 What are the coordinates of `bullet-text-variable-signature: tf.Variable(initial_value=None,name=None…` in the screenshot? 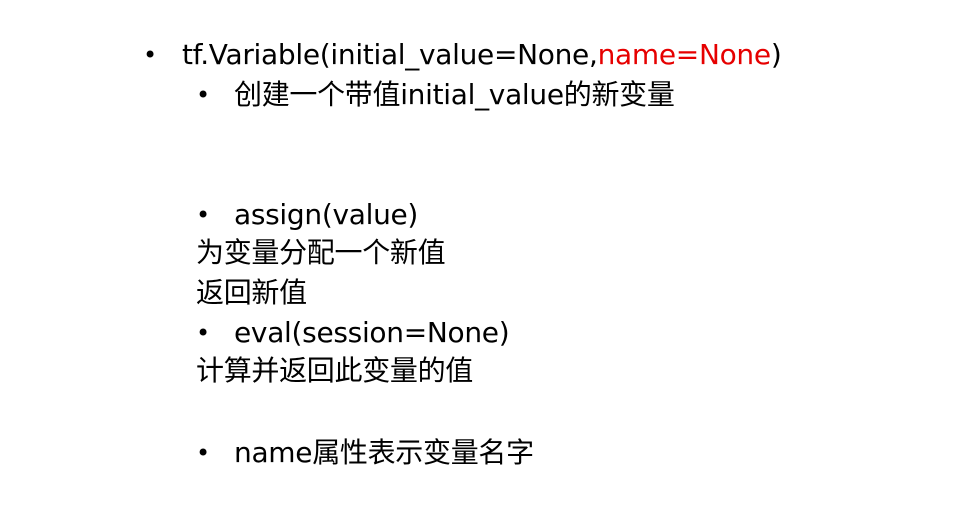 It's located at (482, 55).